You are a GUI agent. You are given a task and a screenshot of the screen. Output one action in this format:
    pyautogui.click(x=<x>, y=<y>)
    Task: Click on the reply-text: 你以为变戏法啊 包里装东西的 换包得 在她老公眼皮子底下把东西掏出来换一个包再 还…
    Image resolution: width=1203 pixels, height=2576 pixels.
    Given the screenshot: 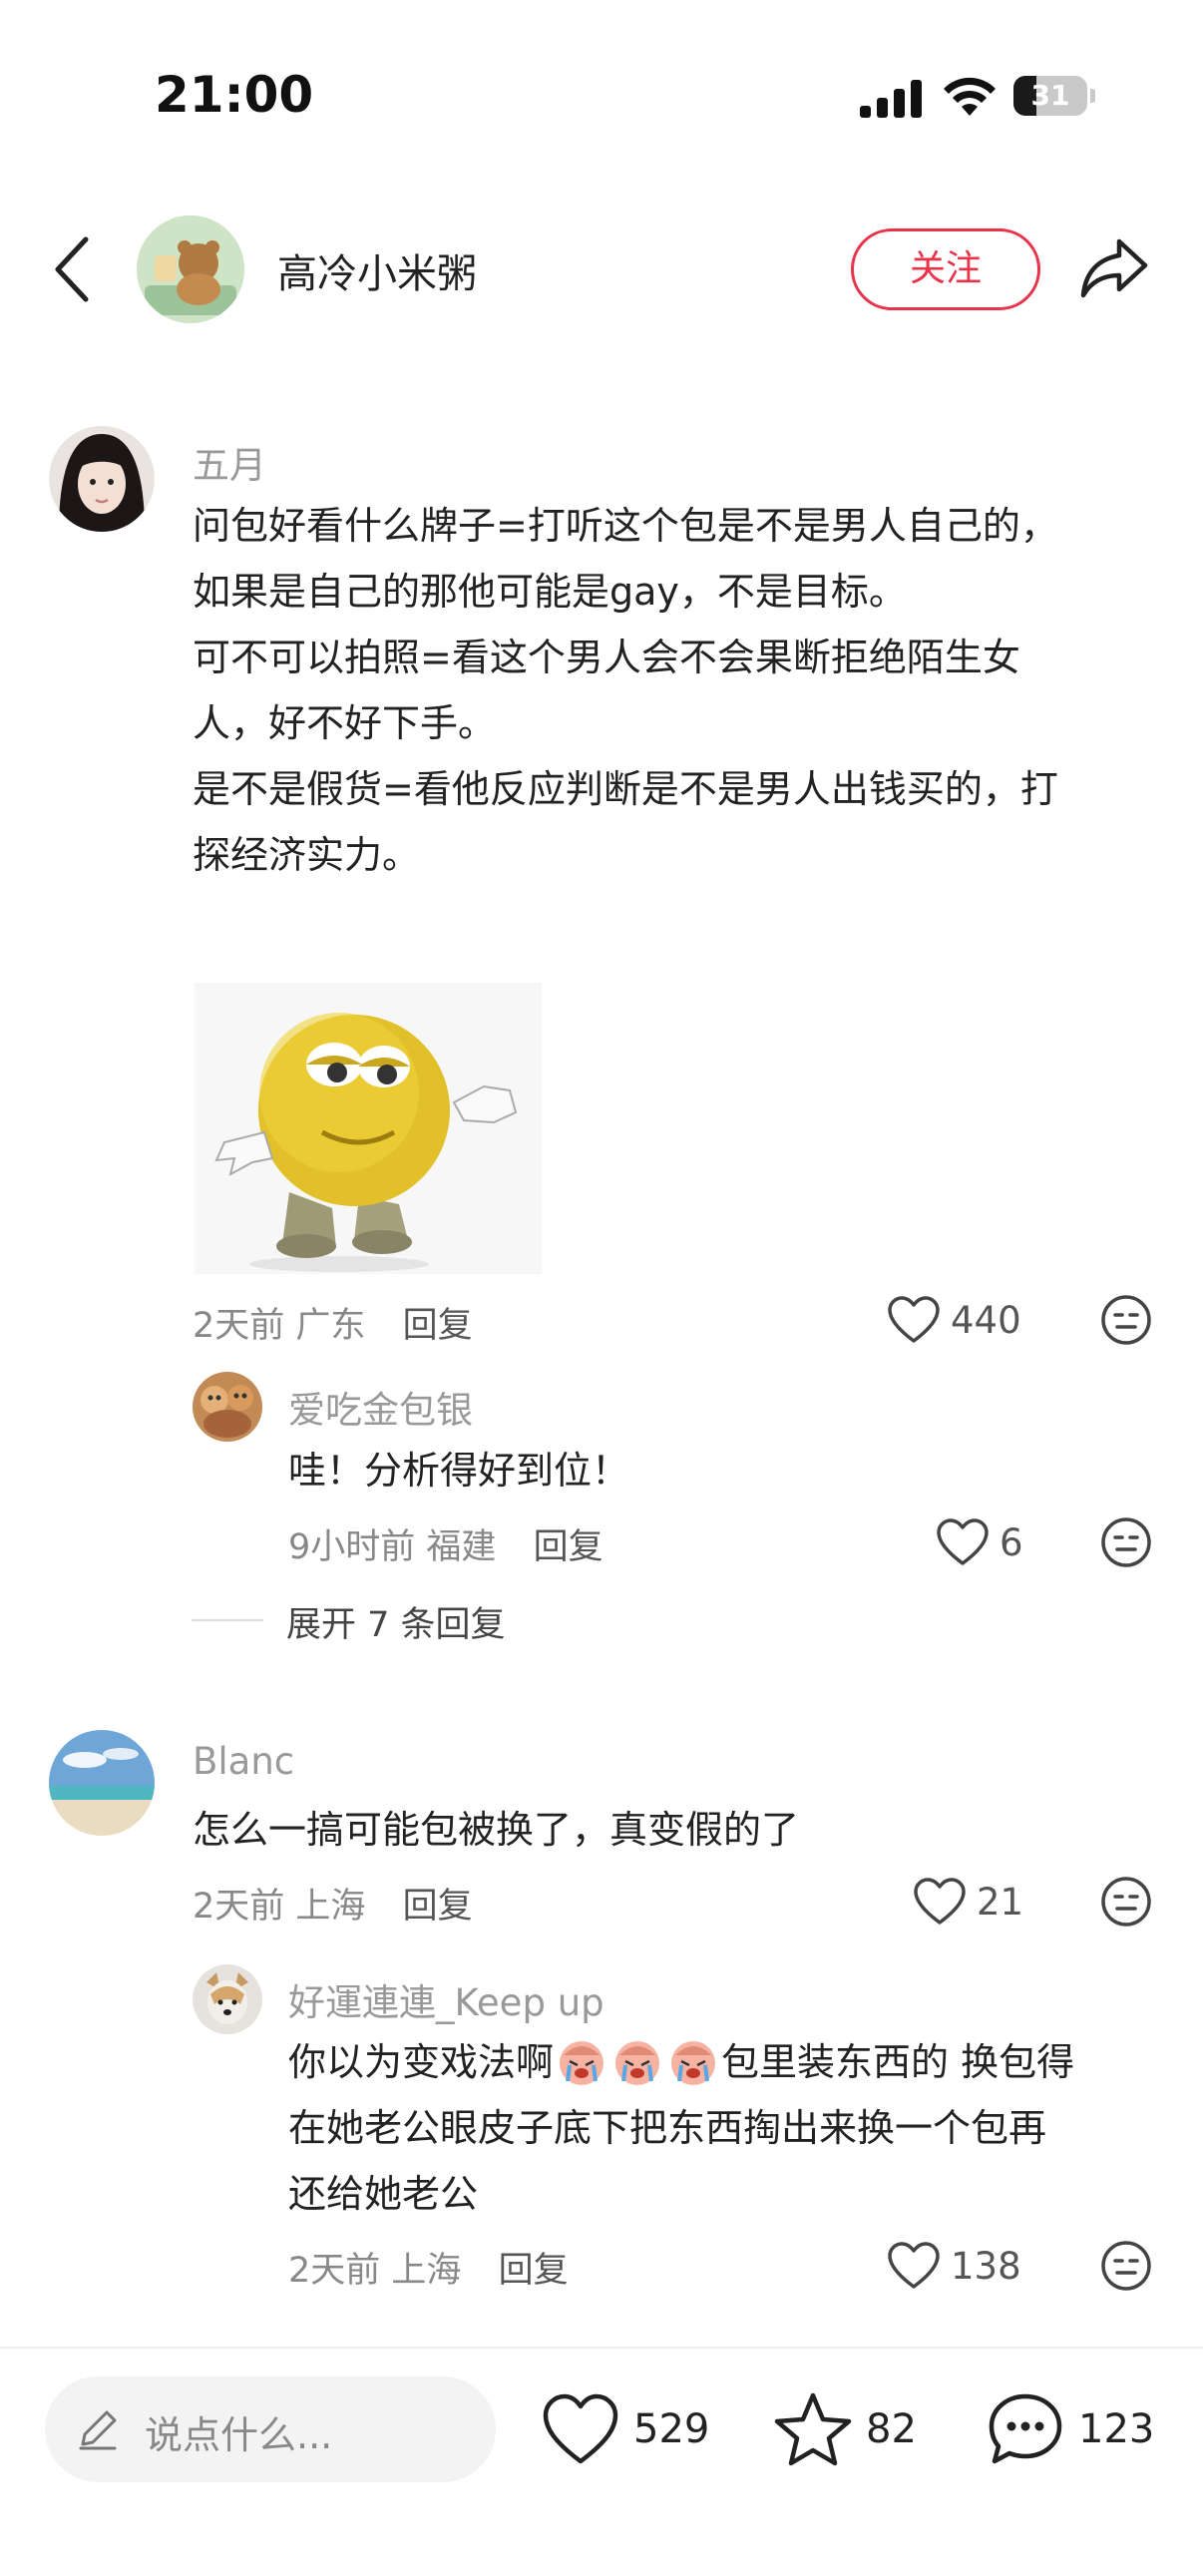 What is the action you would take?
    pyautogui.click(x=727, y=2128)
    